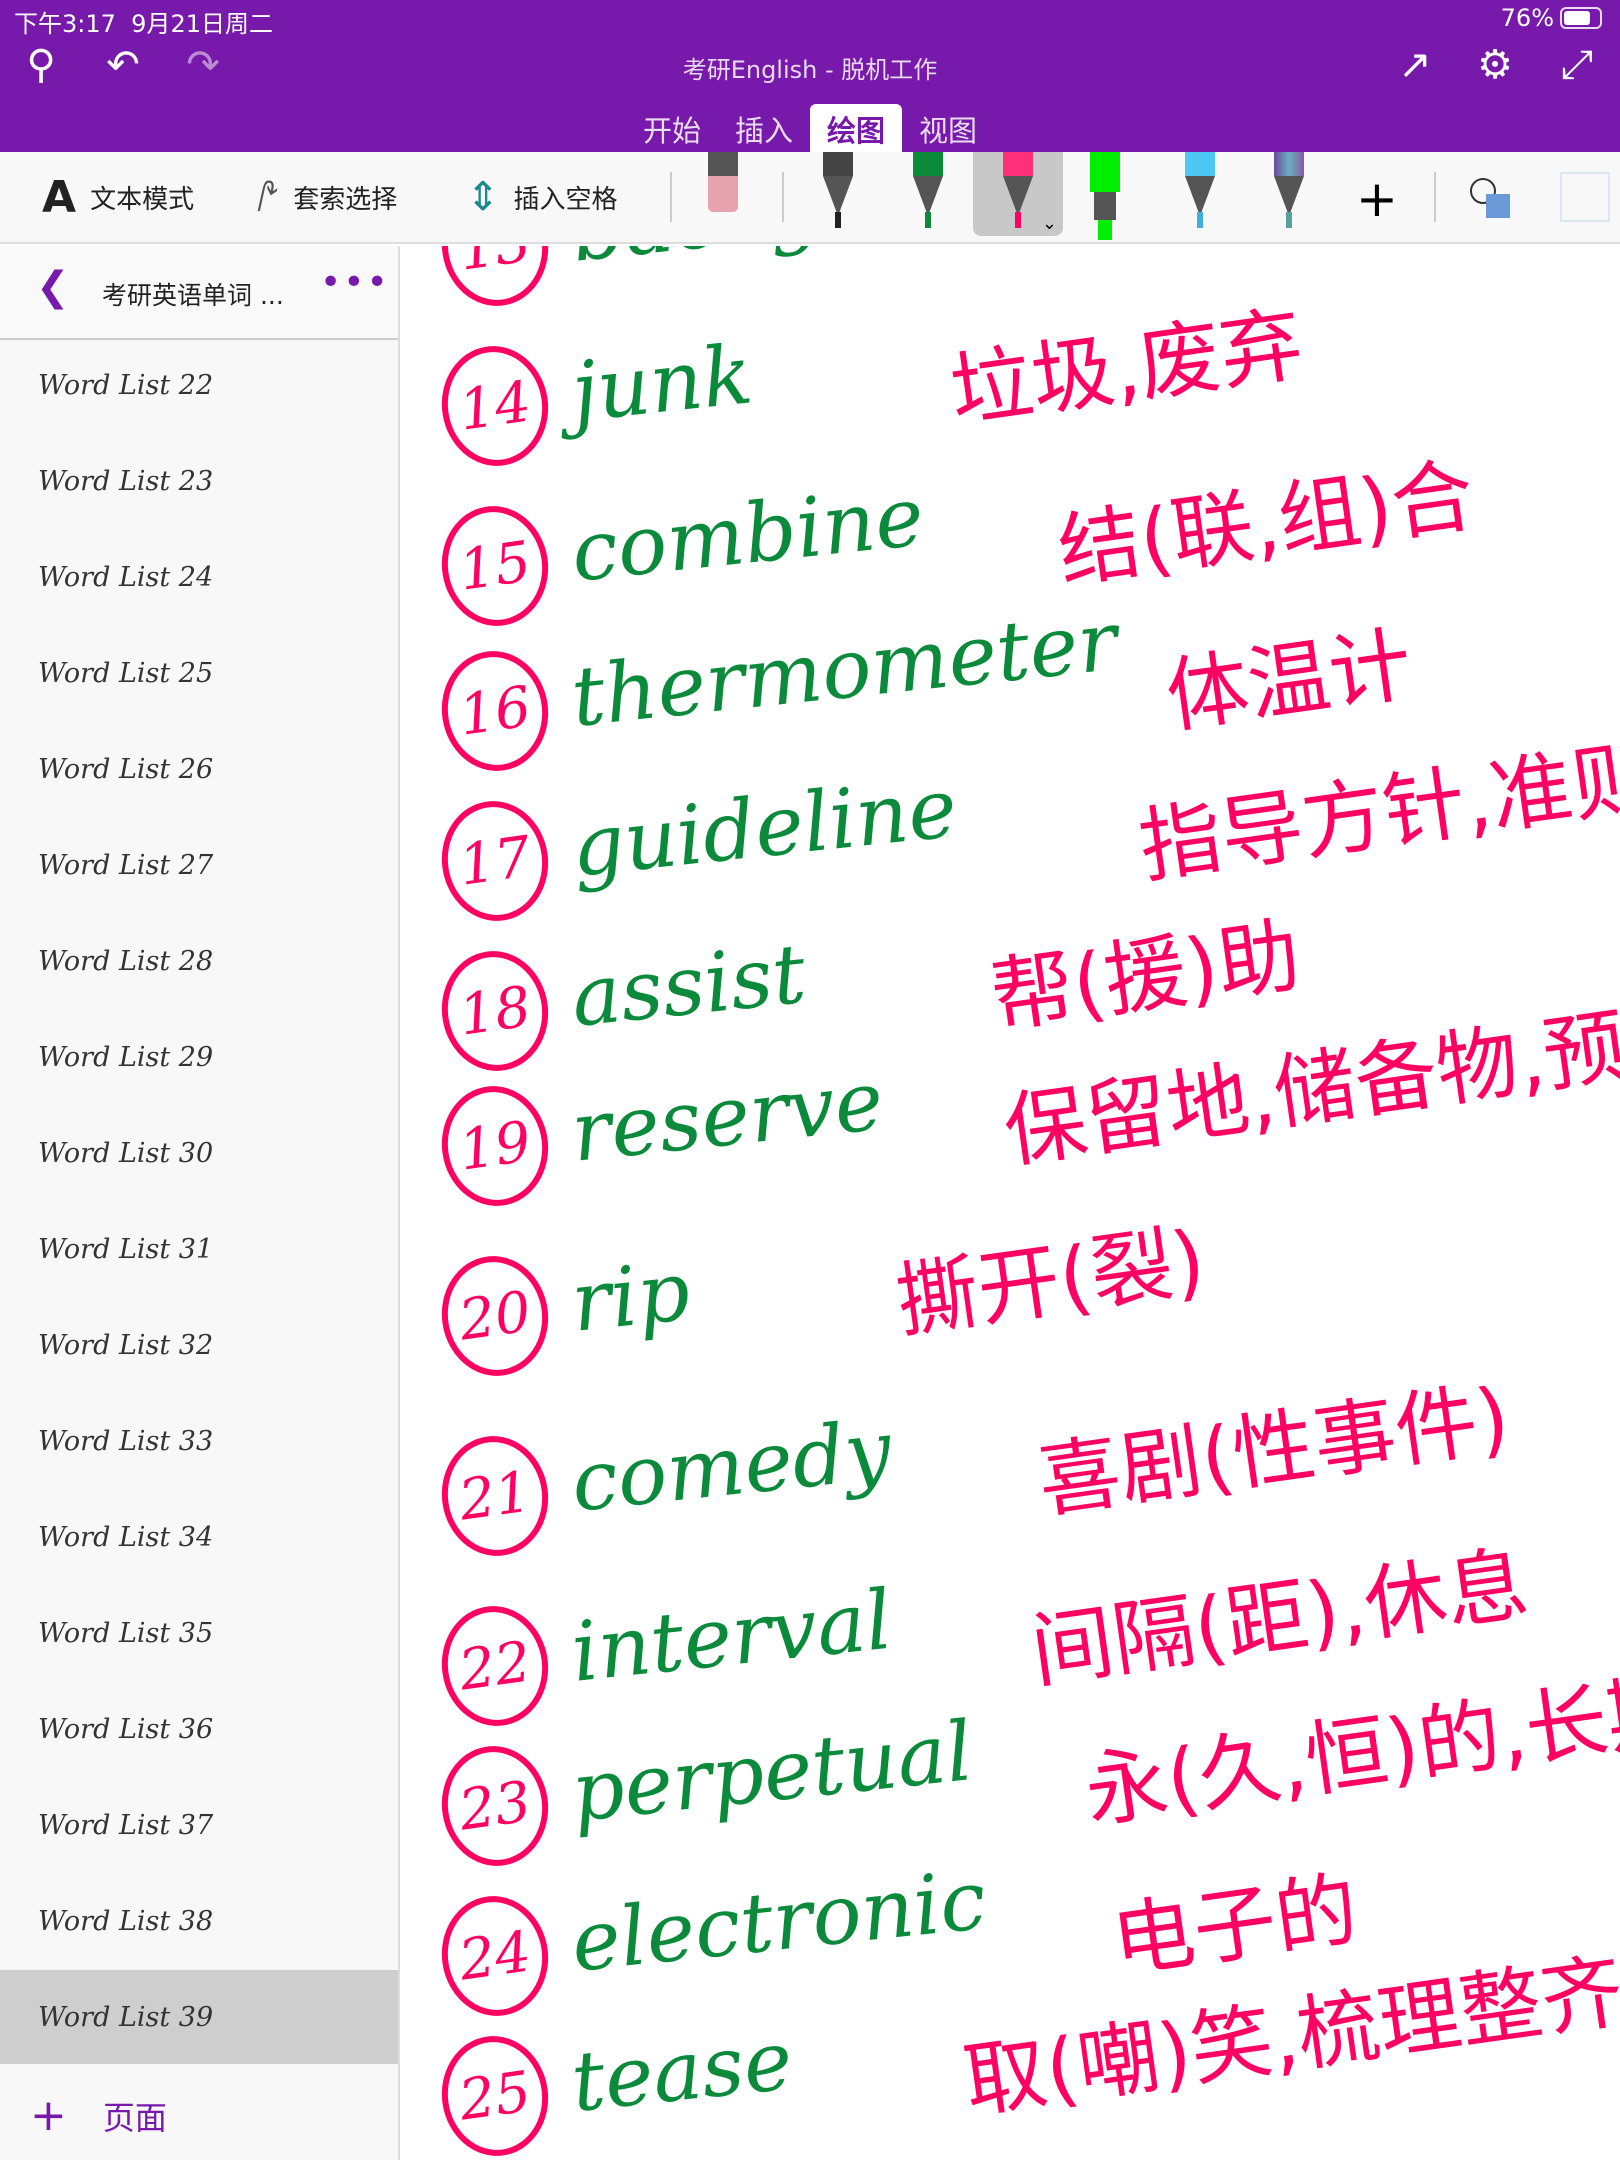 This screenshot has height=2160, width=1620. Describe the element at coordinates (495, 279) in the screenshot. I see `entry-number-circle: 13` at that location.